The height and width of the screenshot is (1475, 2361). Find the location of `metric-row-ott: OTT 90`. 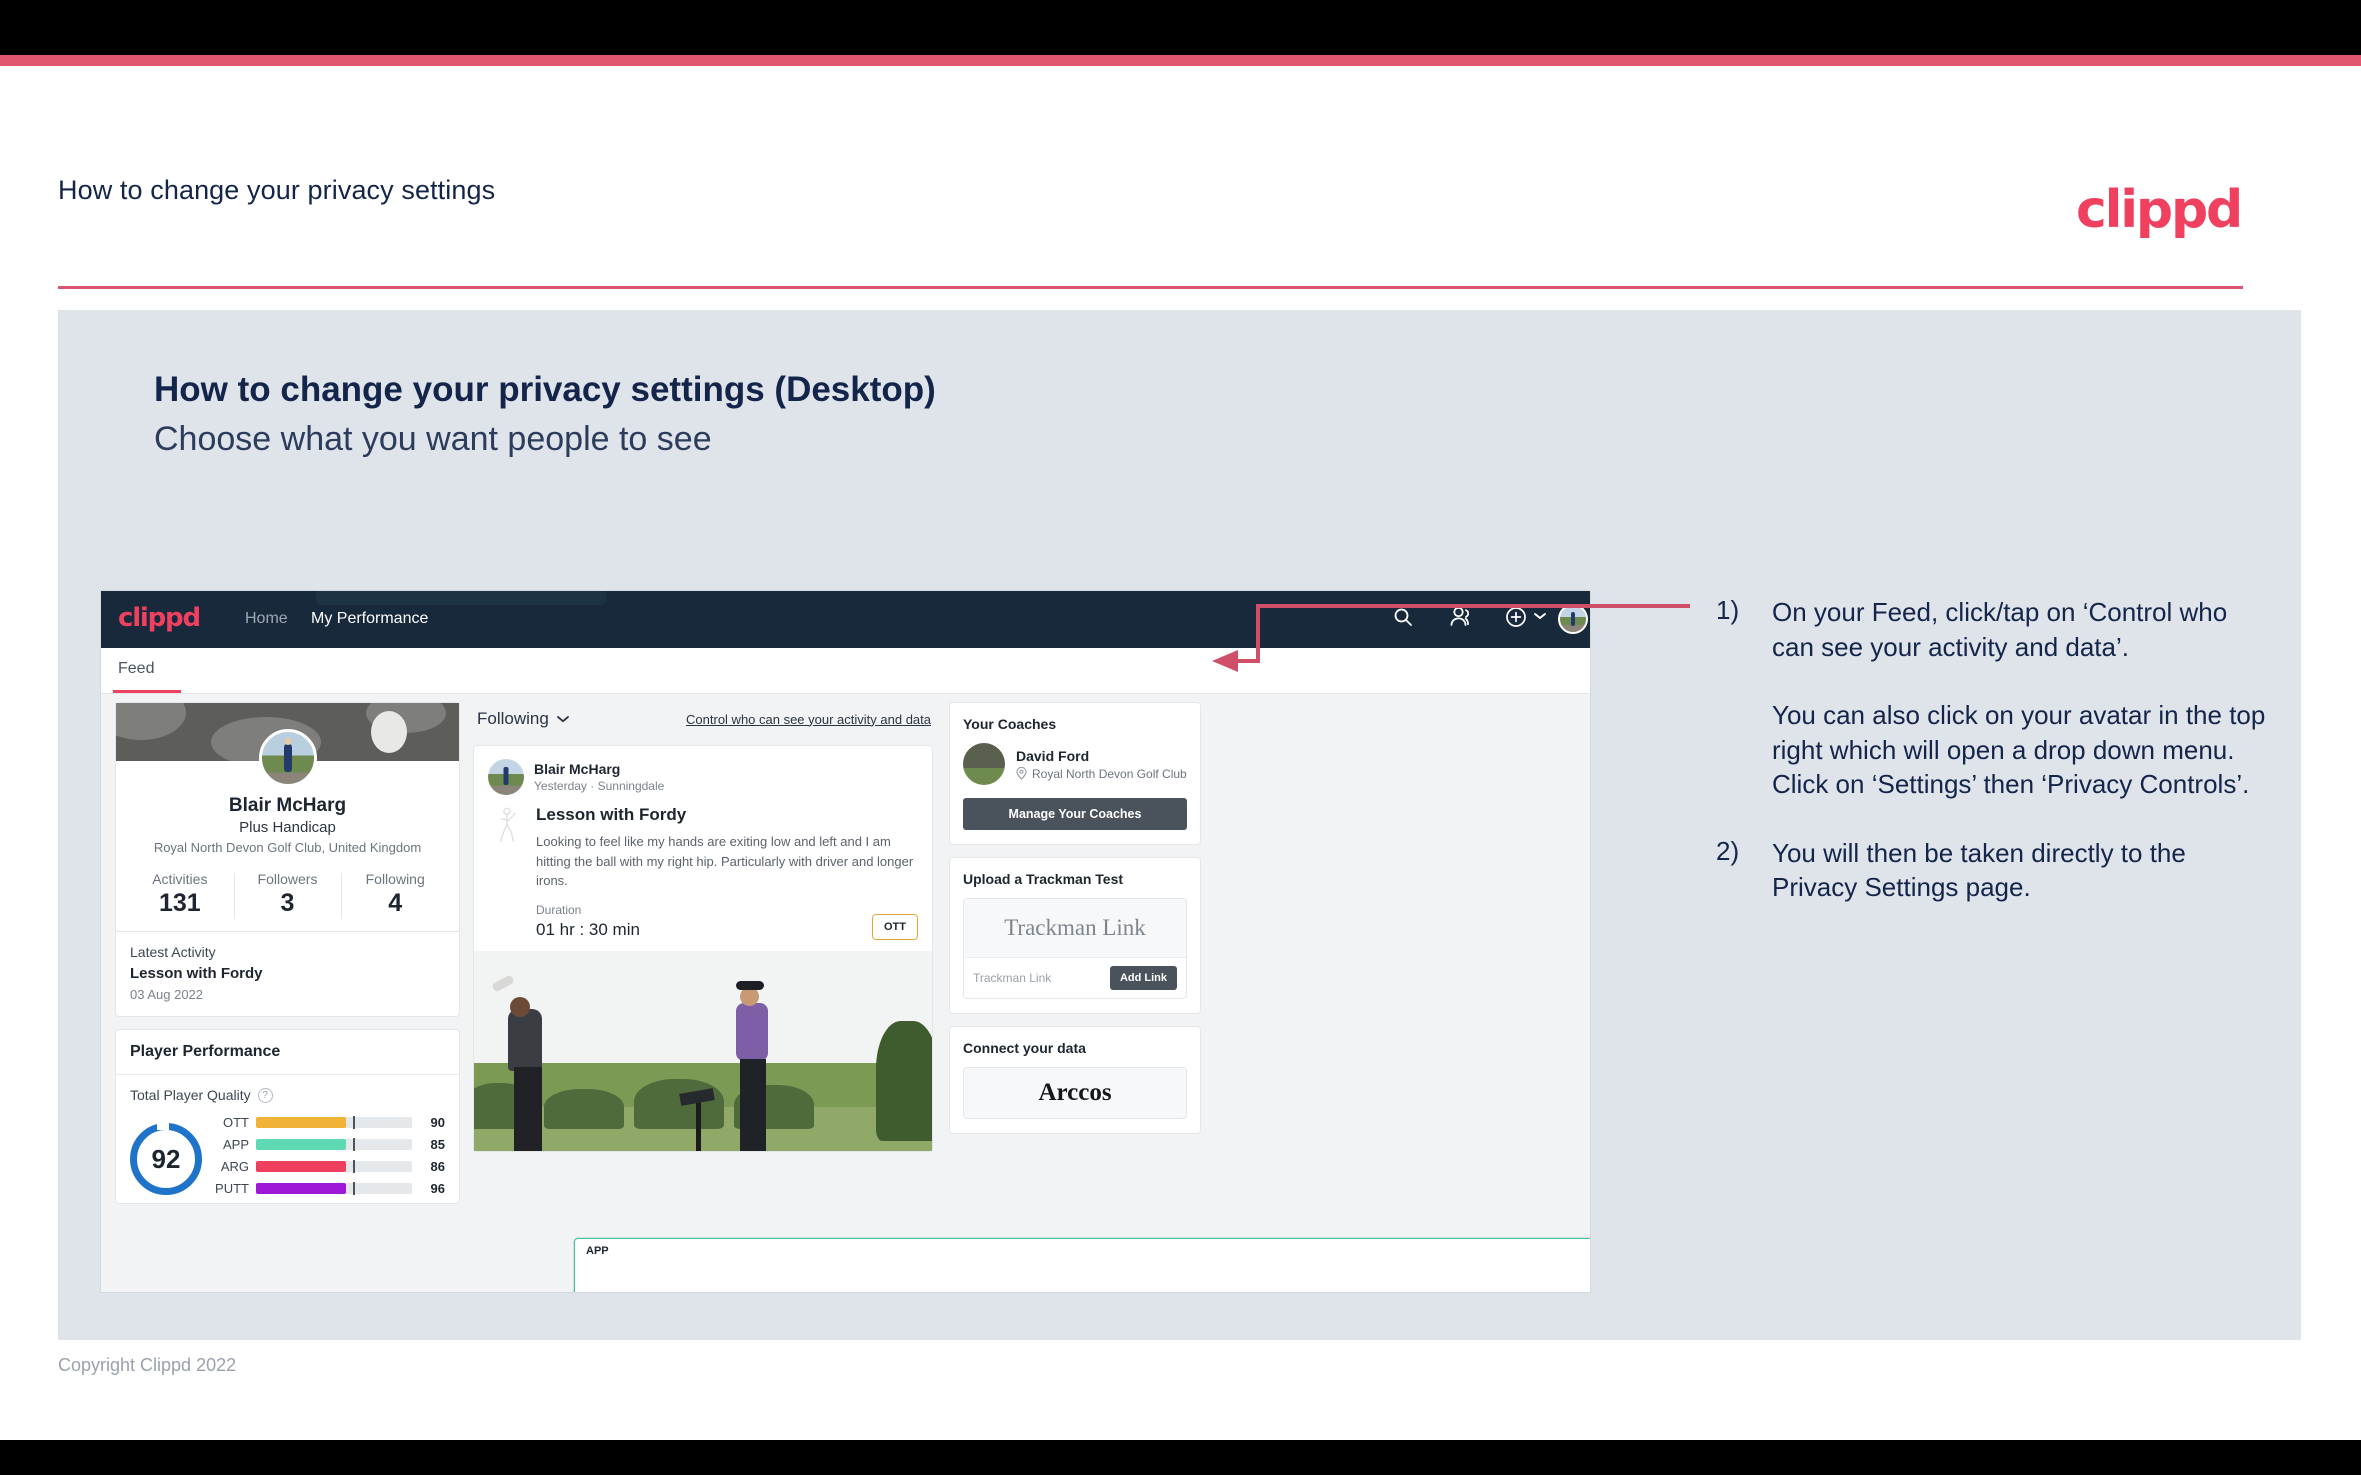

metric-row-ott: OTT 90 is located at coordinates (328, 1122).